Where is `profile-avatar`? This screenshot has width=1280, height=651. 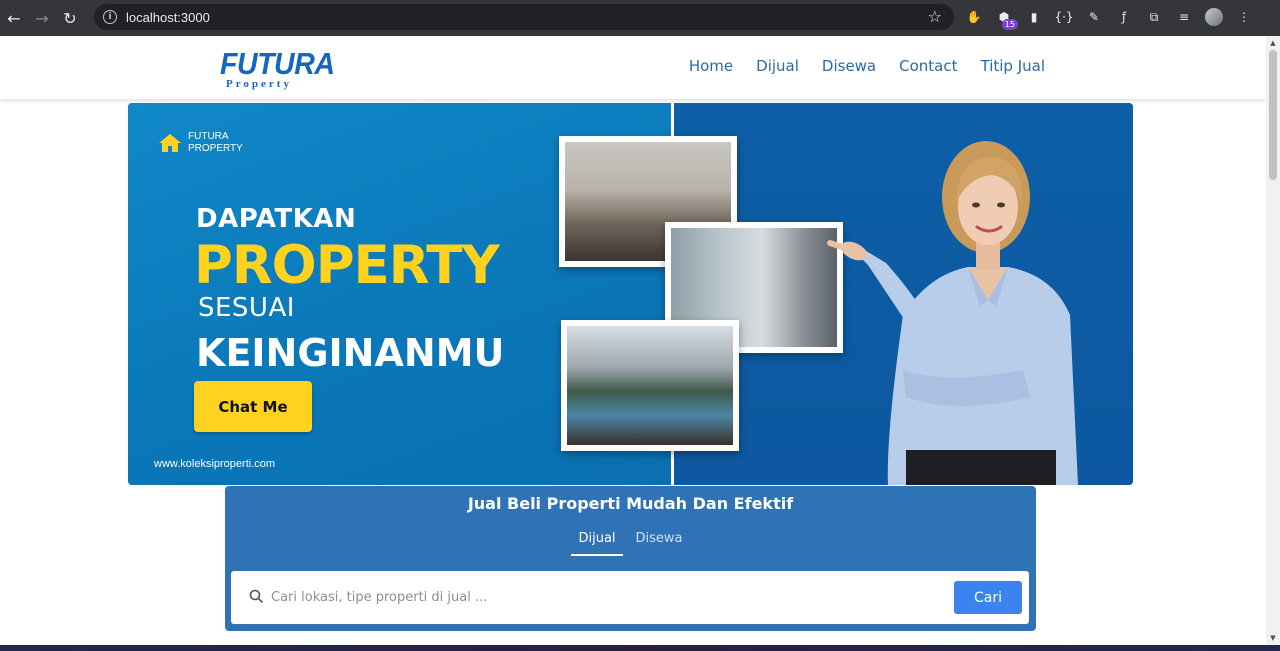
profile-avatar is located at coordinates (1214, 17).